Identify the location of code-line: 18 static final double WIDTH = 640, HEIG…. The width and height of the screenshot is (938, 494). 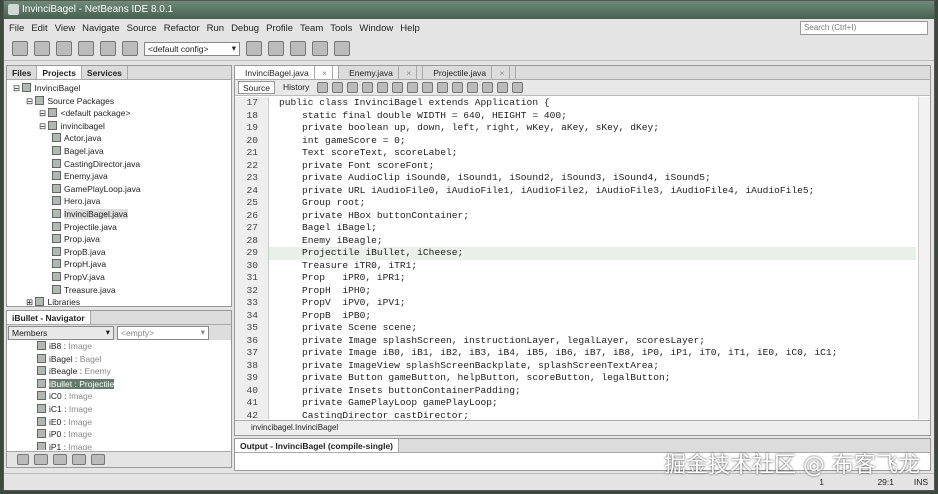
(575, 115).